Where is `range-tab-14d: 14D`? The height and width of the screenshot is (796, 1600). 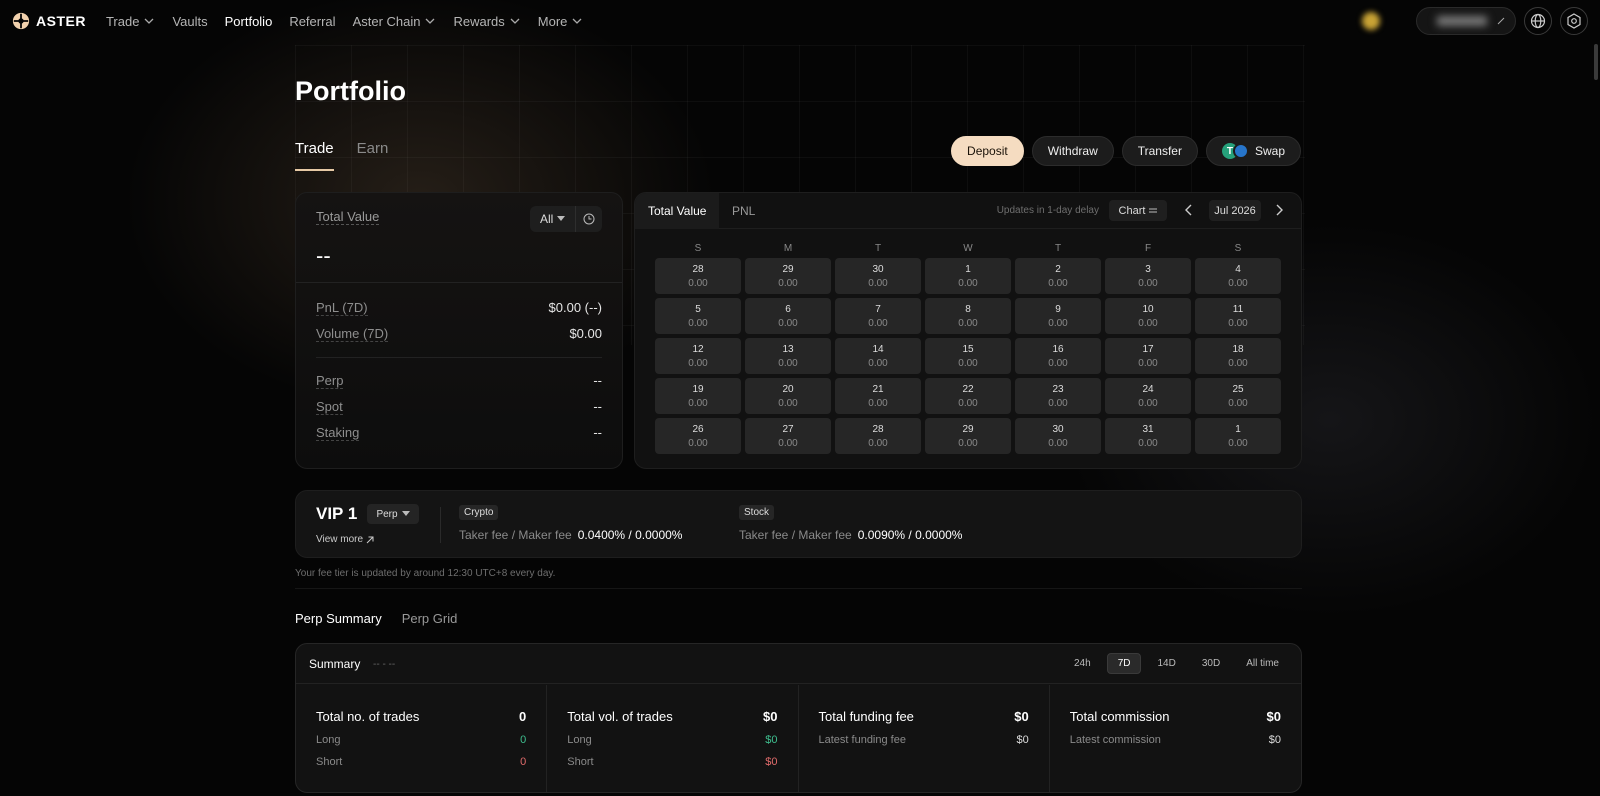
range-tab-14d: 14D is located at coordinates (1166, 663).